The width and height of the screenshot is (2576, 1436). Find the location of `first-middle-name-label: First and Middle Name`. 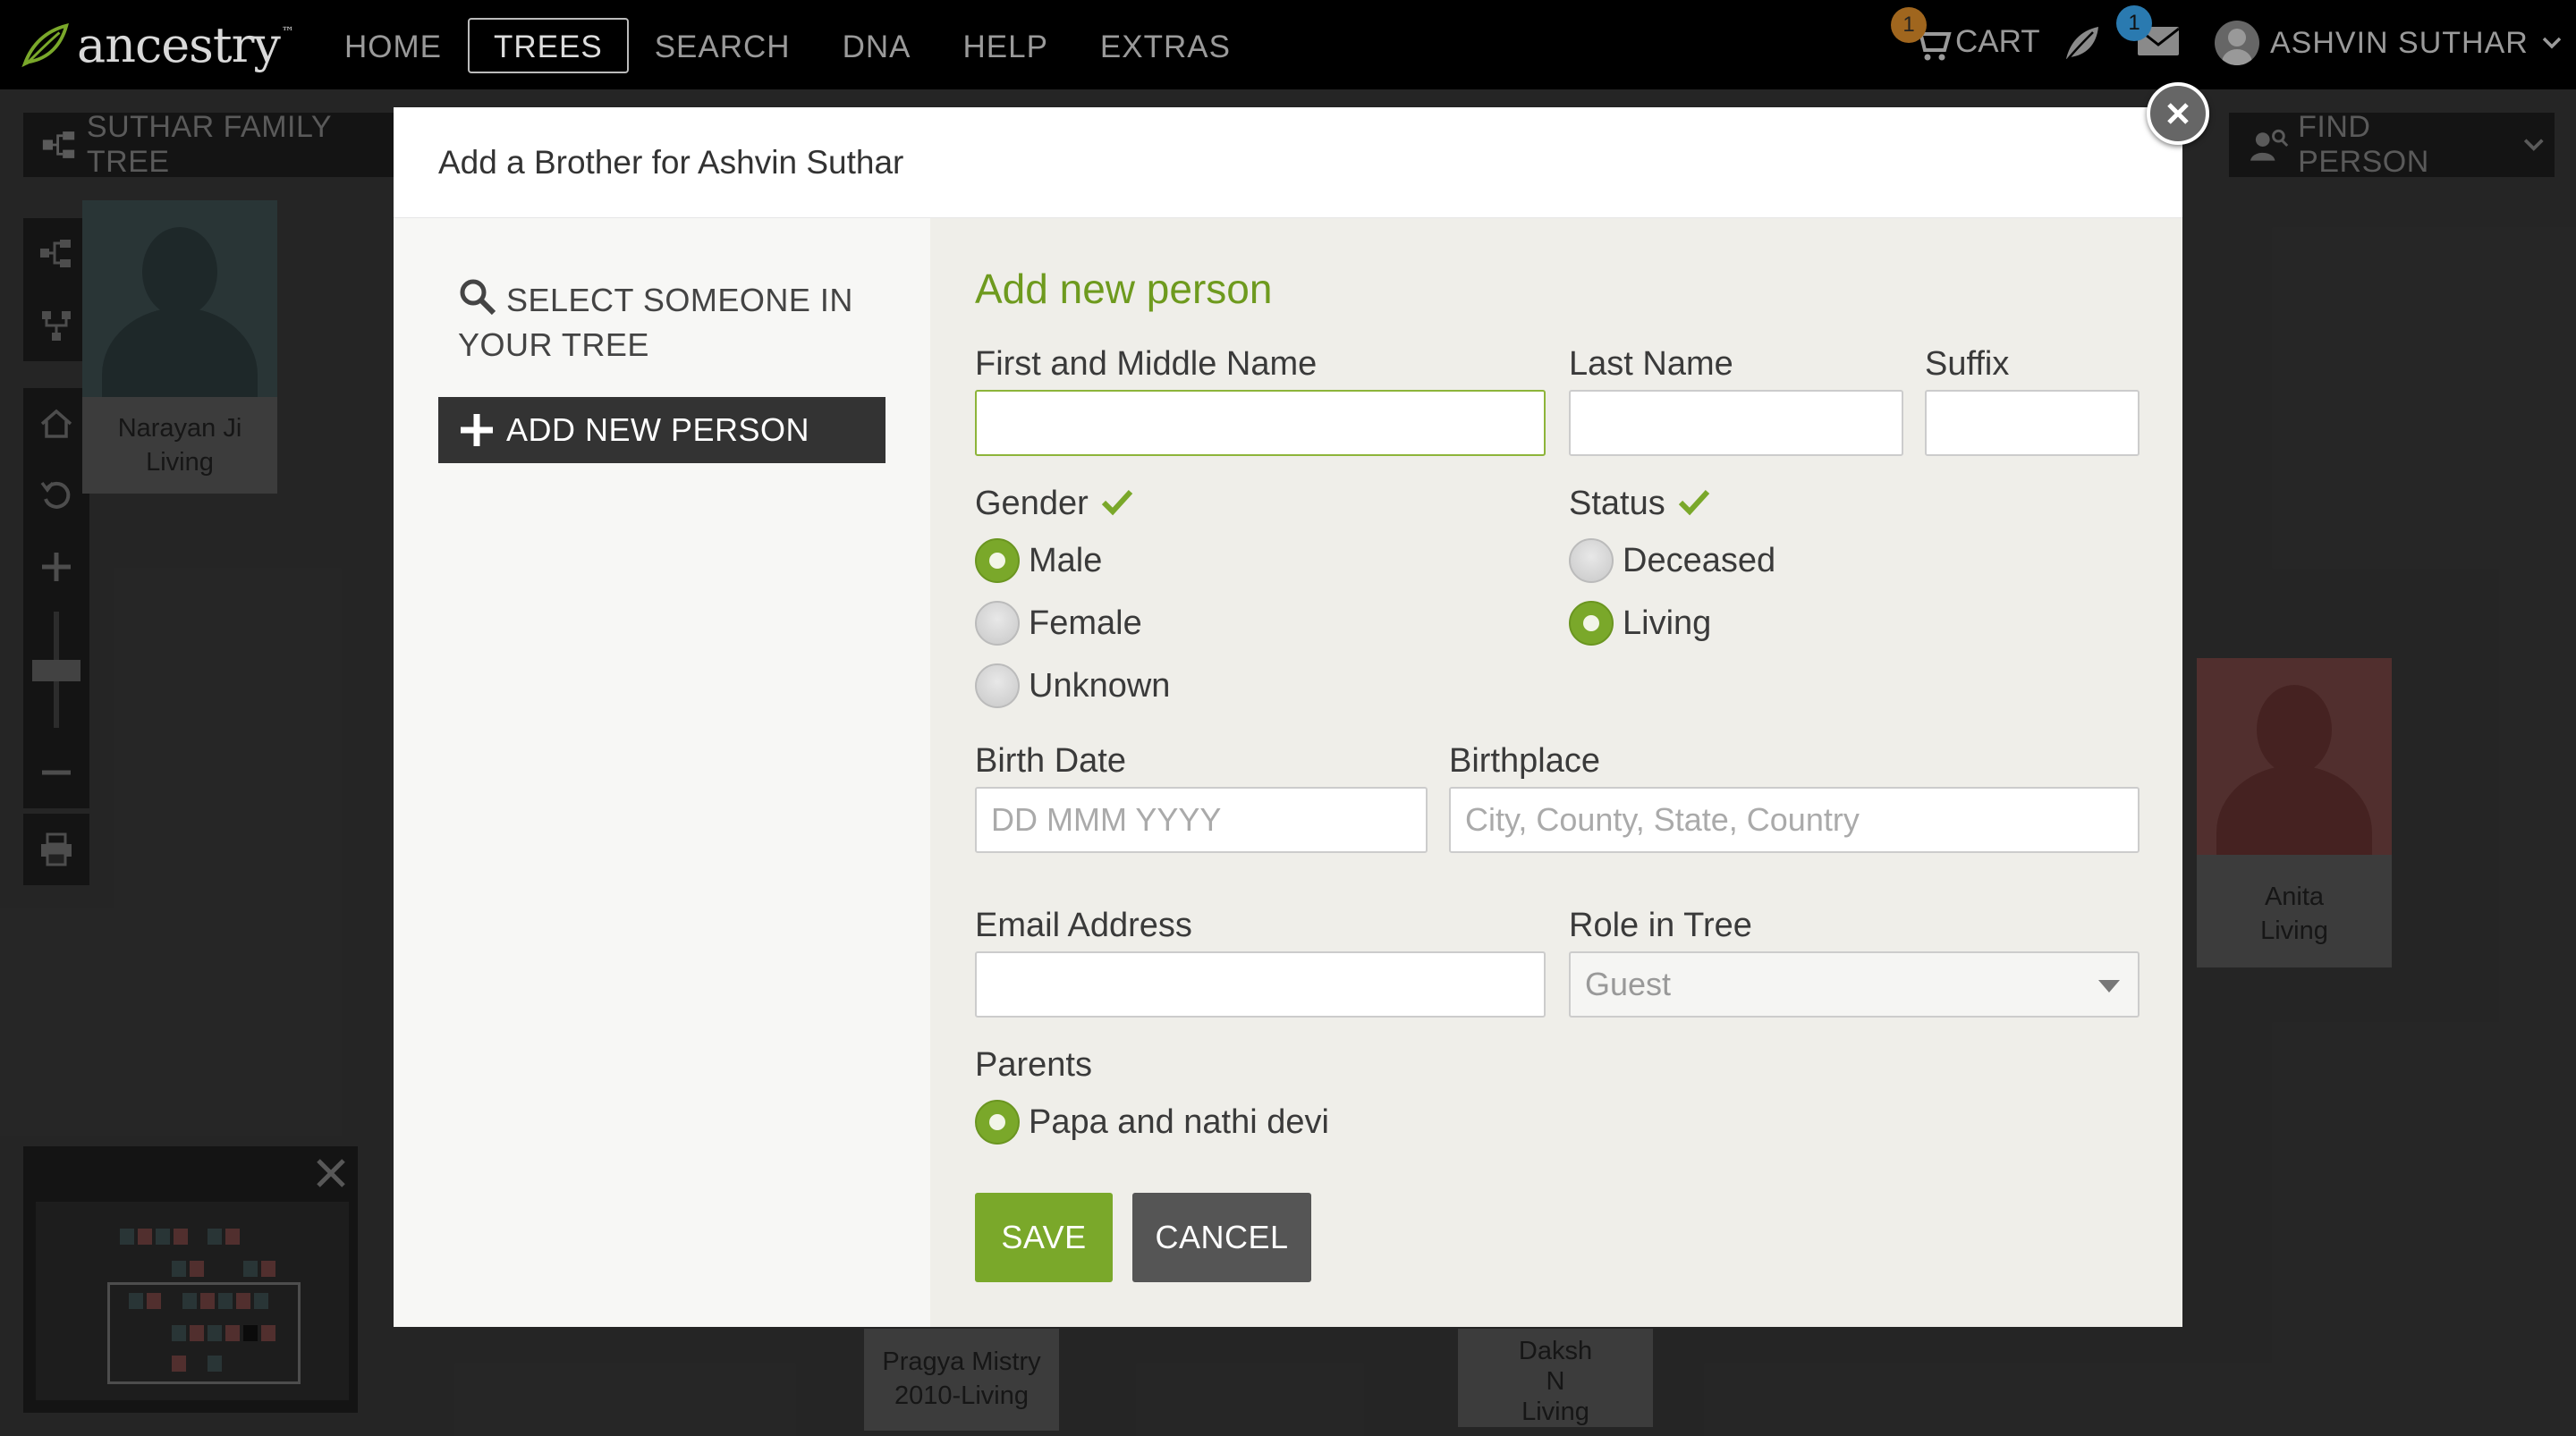

first-middle-name-label: First and Middle Name is located at coordinates (1146, 364).